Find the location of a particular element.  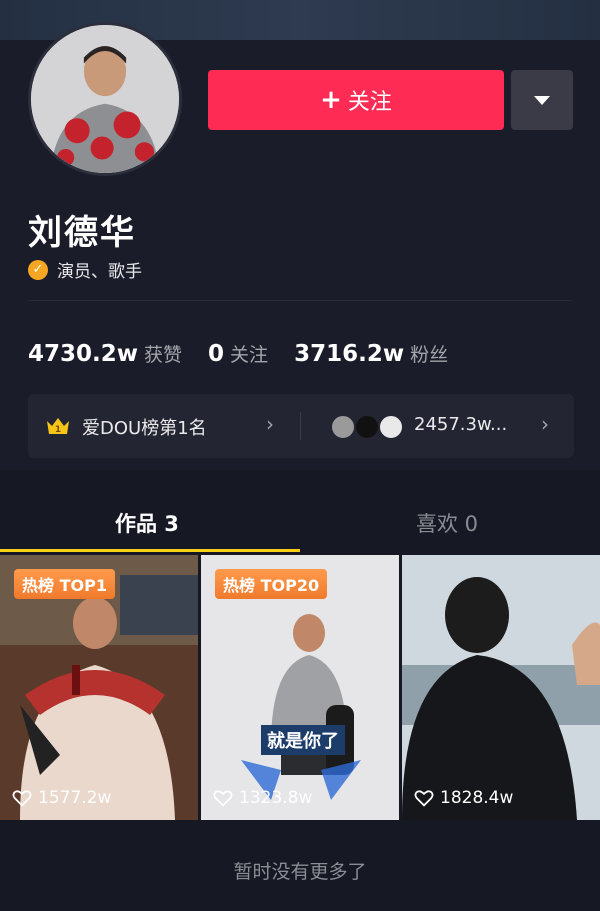

fan-avatars is located at coordinates (368, 427).